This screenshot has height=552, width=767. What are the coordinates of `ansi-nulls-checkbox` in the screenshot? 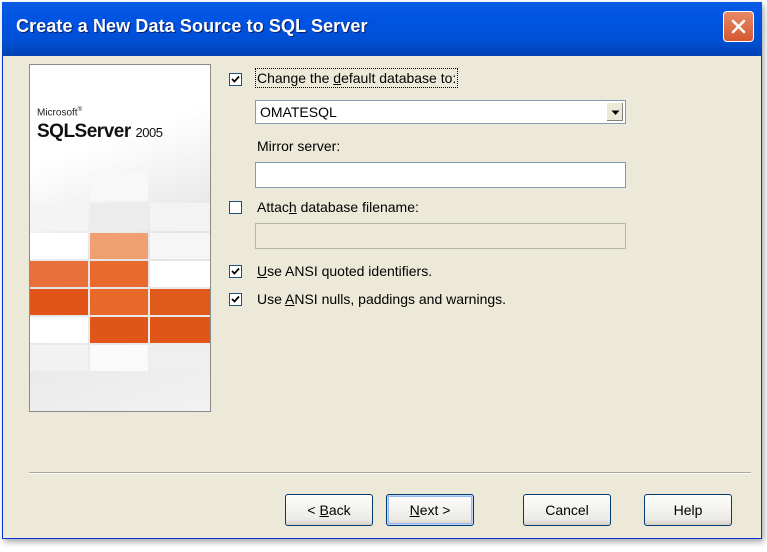 It's located at (235, 299).